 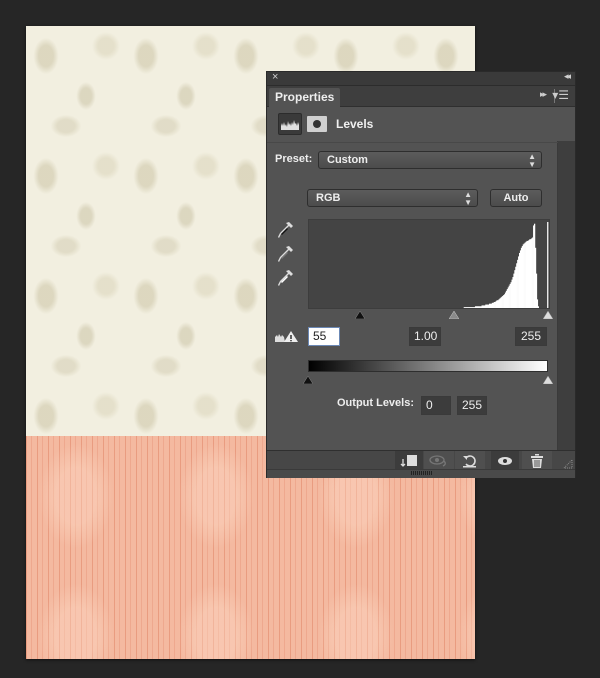 I want to click on collapse-icon: ◂◂, so click(x=567, y=76).